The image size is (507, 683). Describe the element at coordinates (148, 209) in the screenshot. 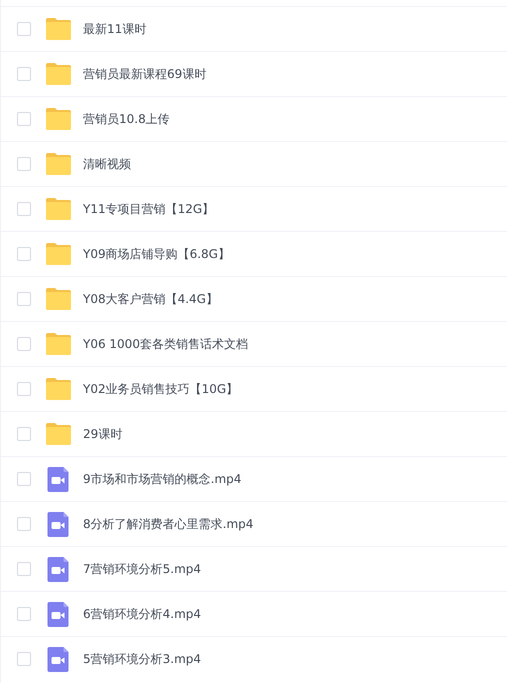

I see `file-name: Y11专项目营销【12G】` at that location.